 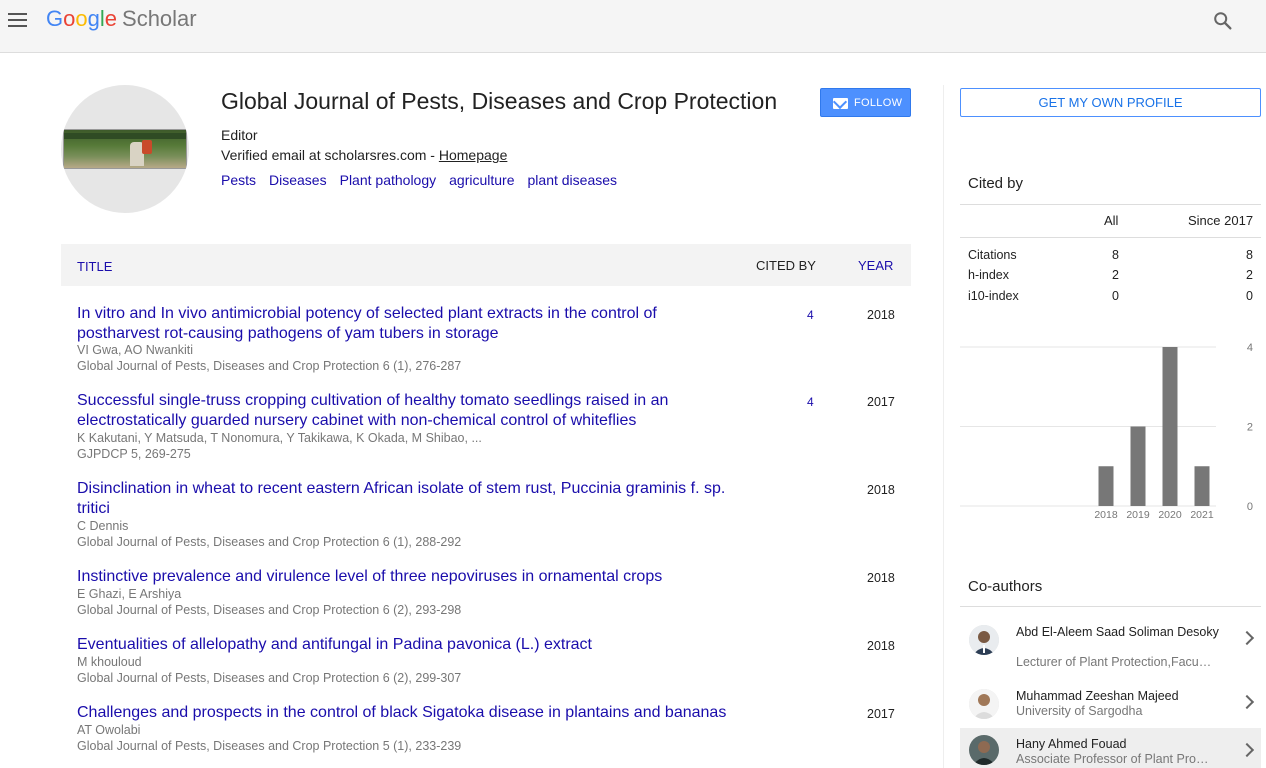 I want to click on metric-label: h-index, so click(x=988, y=275).